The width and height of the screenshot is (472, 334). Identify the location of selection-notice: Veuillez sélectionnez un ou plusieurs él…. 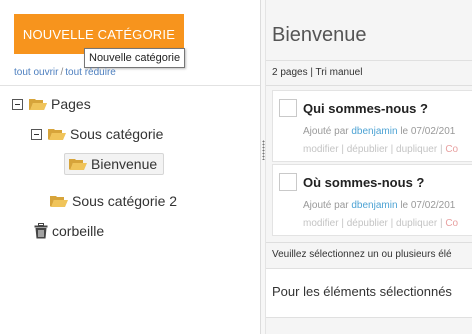
(362, 254).